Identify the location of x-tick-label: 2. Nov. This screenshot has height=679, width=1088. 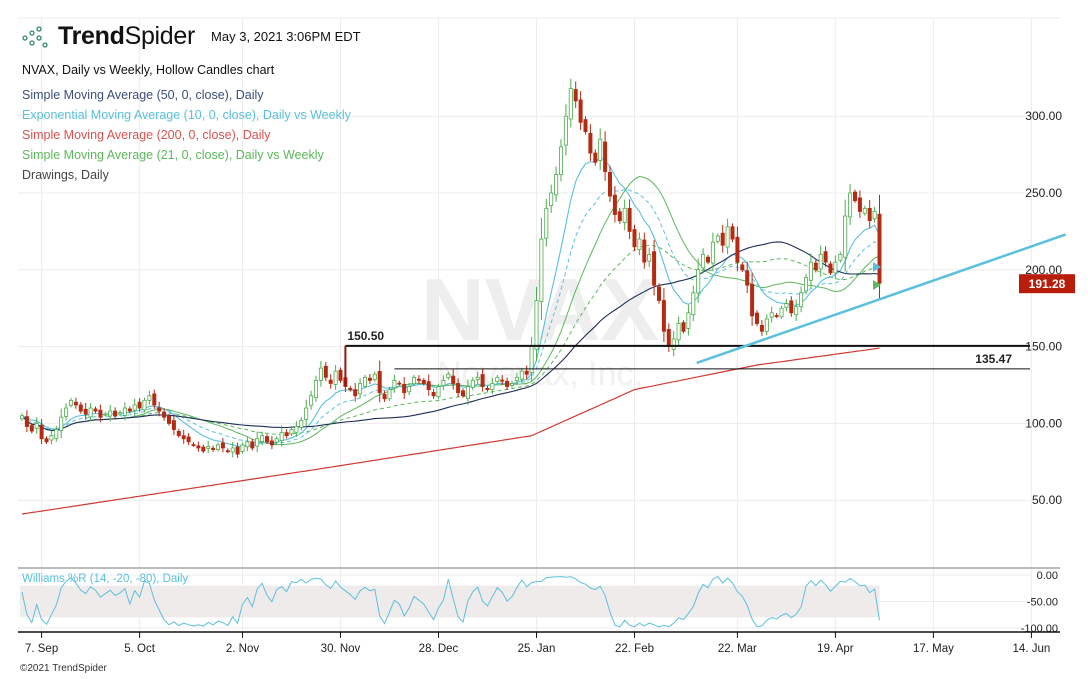
(242, 649).